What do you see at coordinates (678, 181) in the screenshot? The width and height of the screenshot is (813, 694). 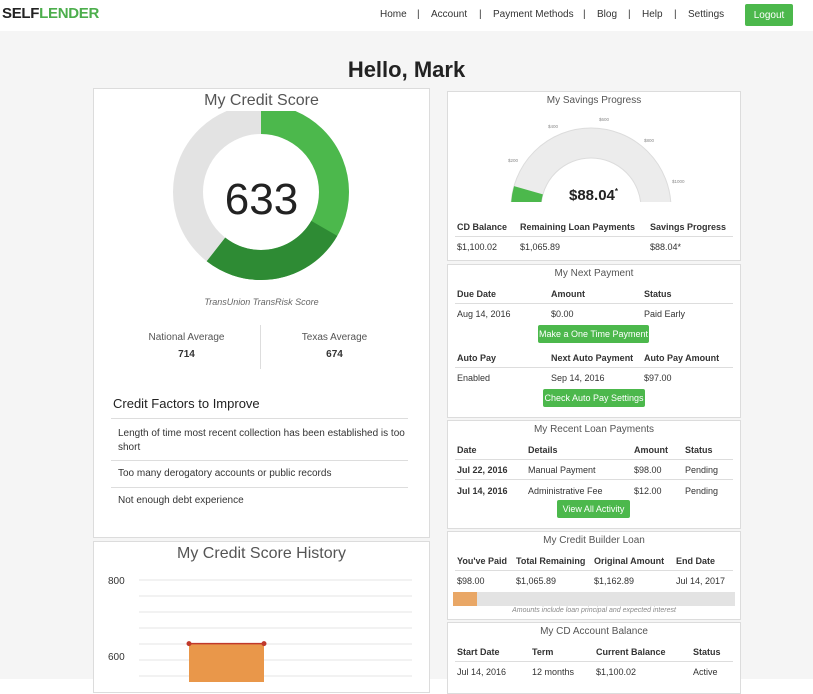 I see `gauge-tick-label: $1000` at bounding box center [678, 181].